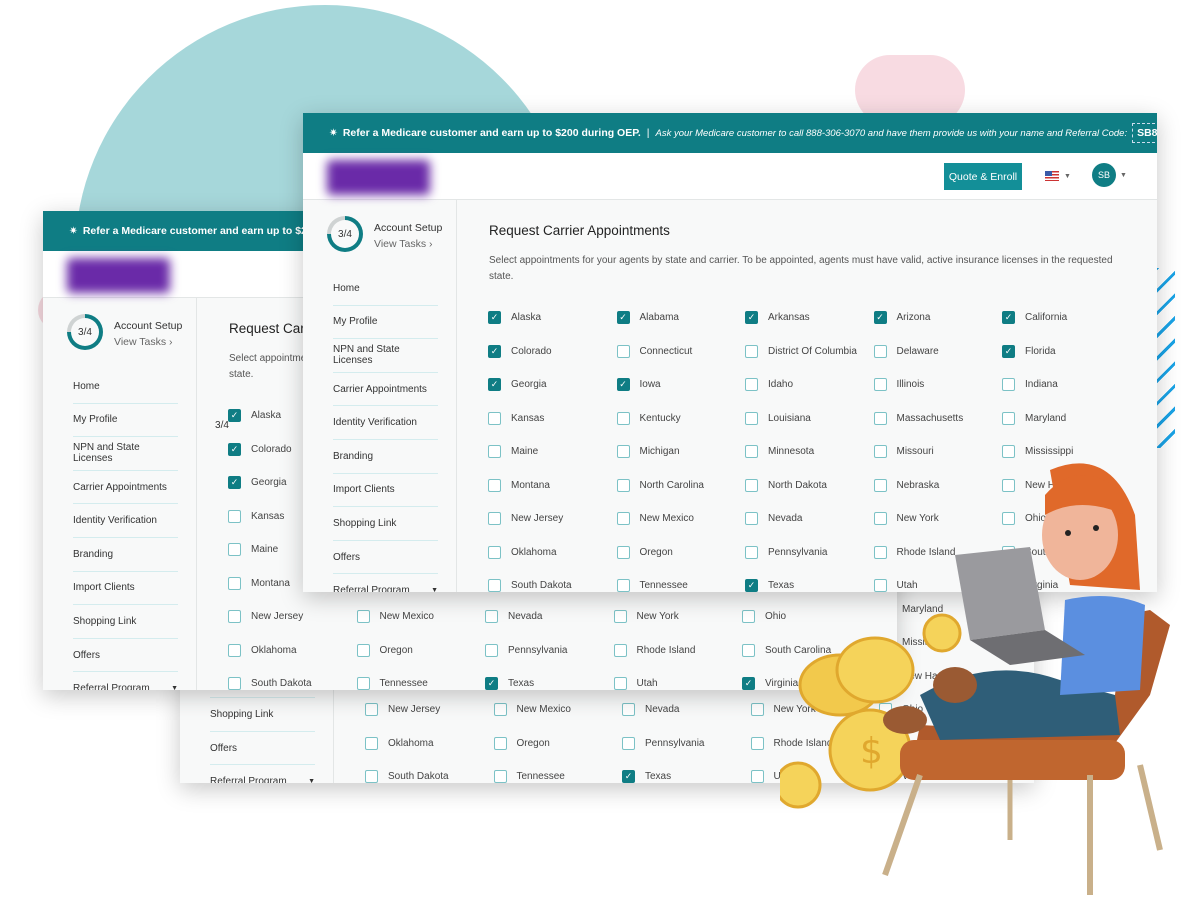 The width and height of the screenshot is (1200, 900). What do you see at coordinates (125, 421) in the screenshot?
I see `sidebar-item-my-profile: My Profile` at bounding box center [125, 421].